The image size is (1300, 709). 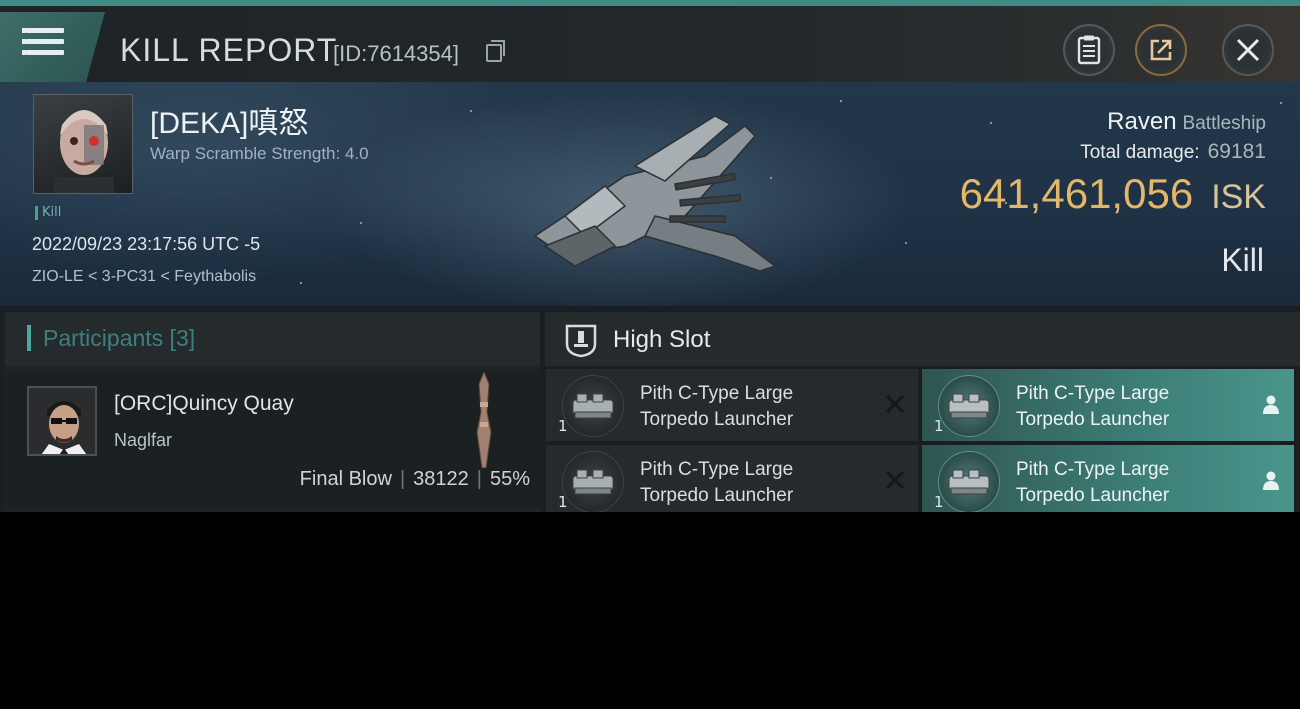 What do you see at coordinates (1224, 123) in the screenshot?
I see `ship-class: Battleship` at bounding box center [1224, 123].